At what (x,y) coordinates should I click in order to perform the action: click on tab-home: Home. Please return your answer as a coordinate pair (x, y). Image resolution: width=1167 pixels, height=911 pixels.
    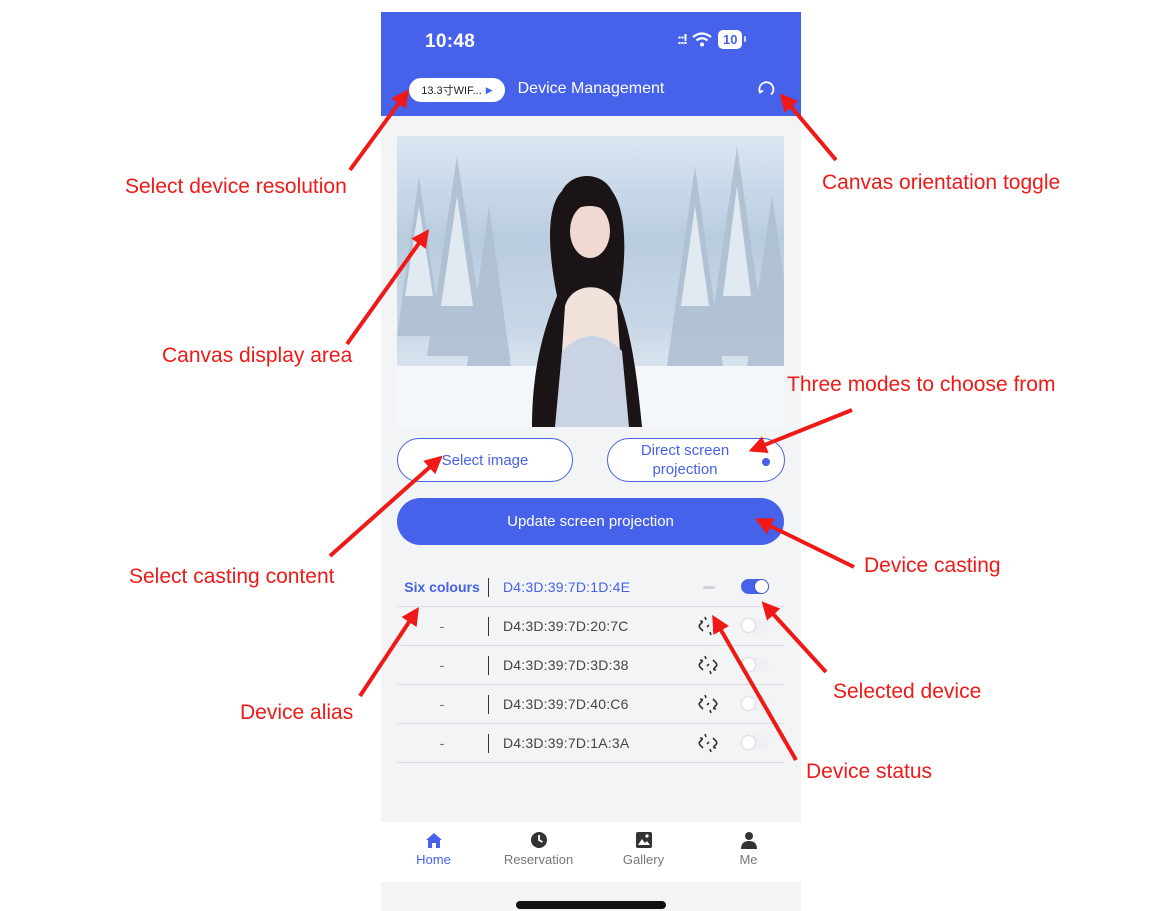
    Looking at the image, I should click on (433, 848).